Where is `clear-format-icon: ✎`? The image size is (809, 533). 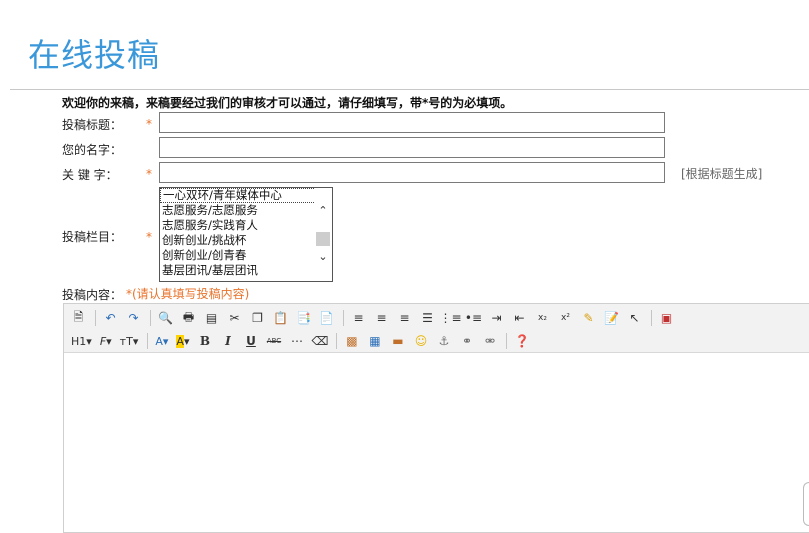
clear-format-icon: ✎ is located at coordinates (588, 318).